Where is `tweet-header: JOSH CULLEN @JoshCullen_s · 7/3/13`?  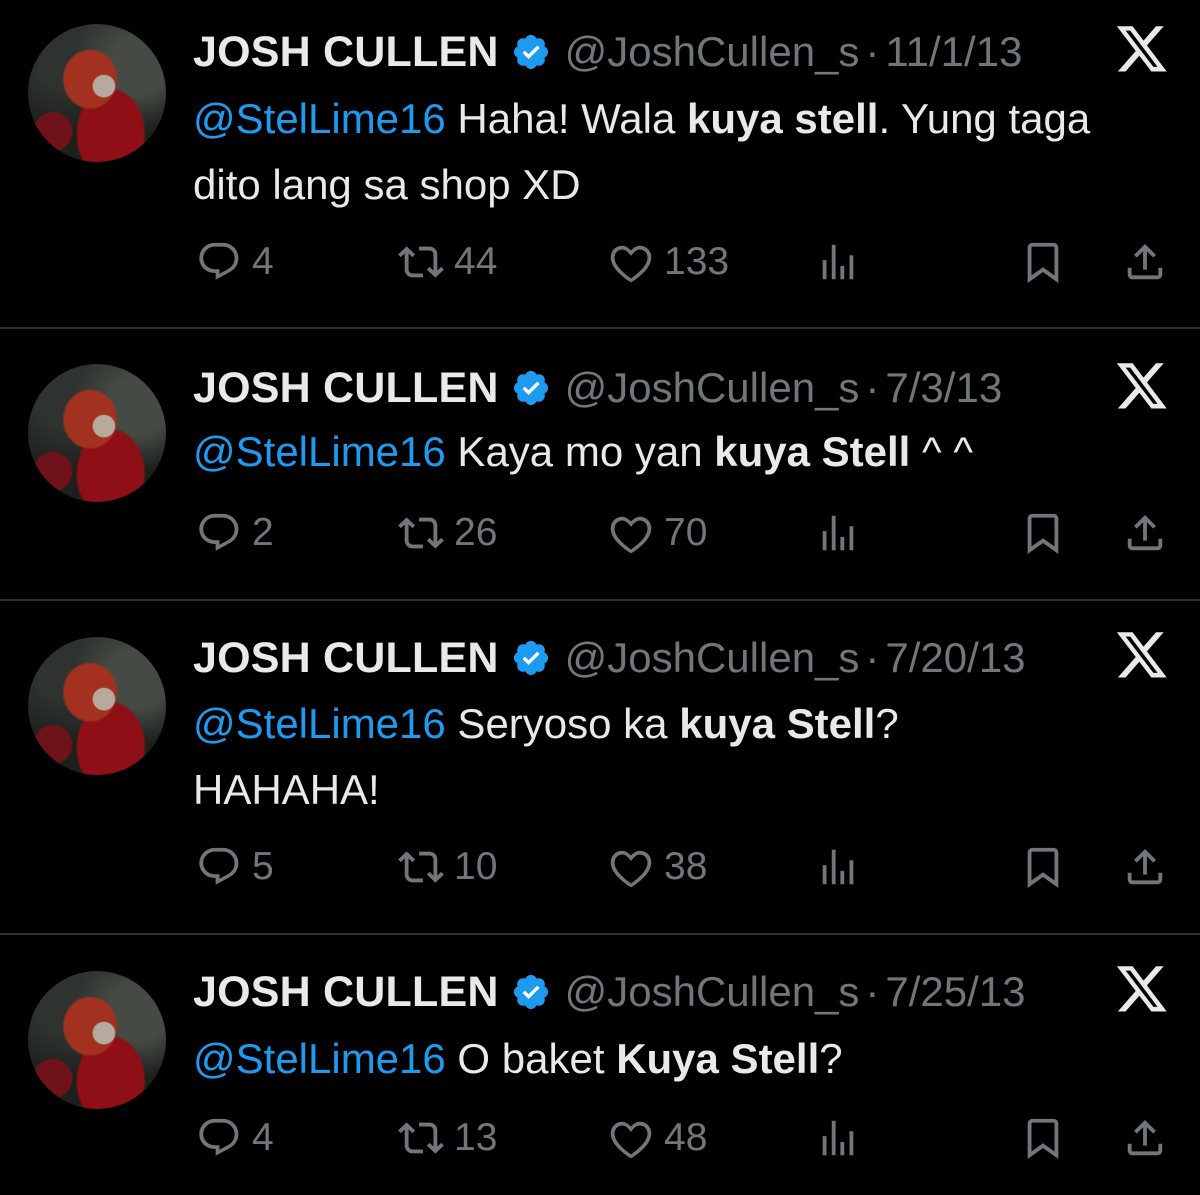 tweet-header: JOSH CULLEN @JoshCullen_s · 7/3/13 is located at coordinates (597, 388).